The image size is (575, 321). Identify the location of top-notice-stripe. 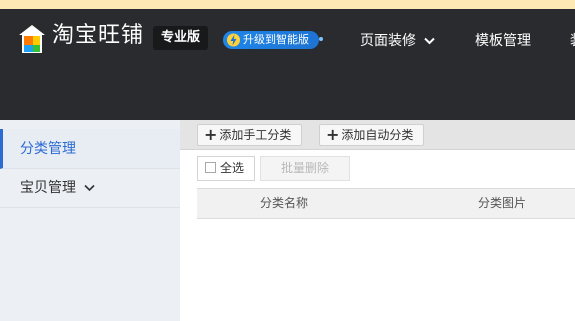
(287, 4).